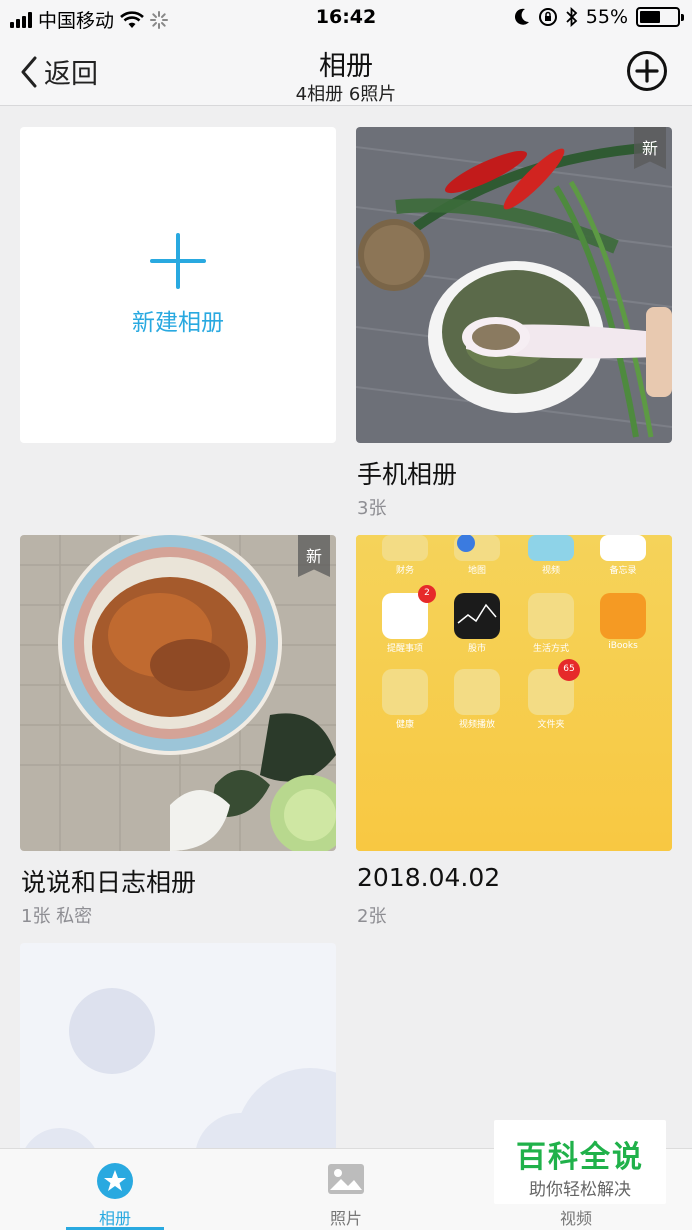 The image size is (692, 1230). What do you see at coordinates (547, 17) in the screenshot?
I see `rotation-lock-icon` at bounding box center [547, 17].